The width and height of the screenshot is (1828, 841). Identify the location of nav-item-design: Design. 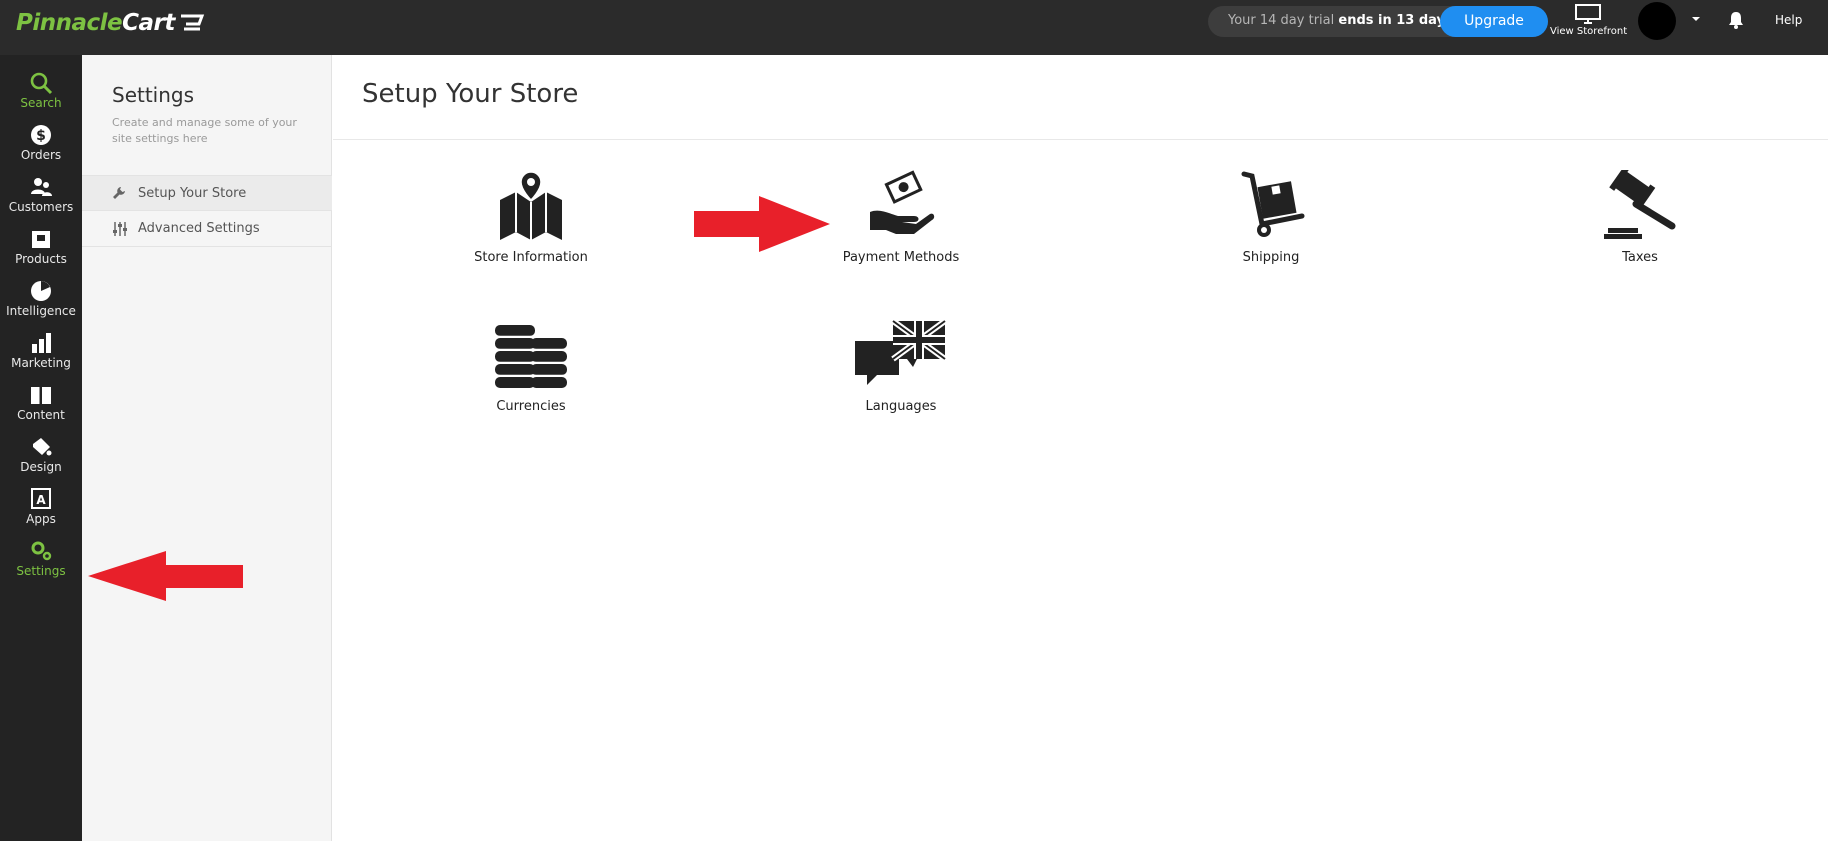
(41, 455).